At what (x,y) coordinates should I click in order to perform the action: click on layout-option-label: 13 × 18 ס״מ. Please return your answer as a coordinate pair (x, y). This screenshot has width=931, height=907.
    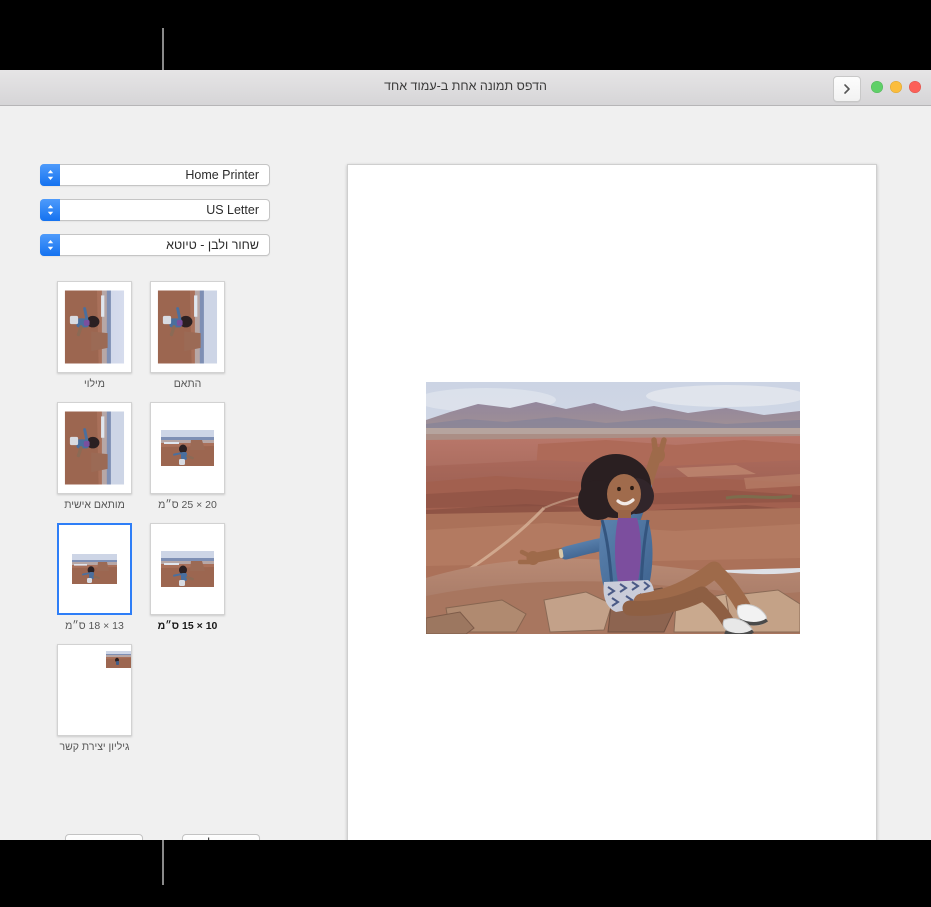
    Looking at the image, I should click on (94, 626).